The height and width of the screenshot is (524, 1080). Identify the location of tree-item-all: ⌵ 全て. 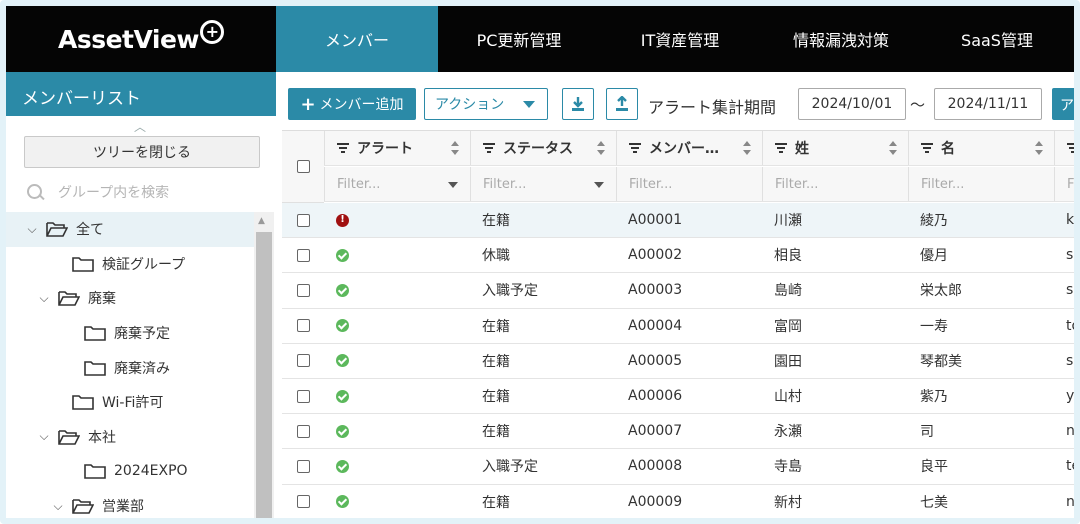
(130, 229).